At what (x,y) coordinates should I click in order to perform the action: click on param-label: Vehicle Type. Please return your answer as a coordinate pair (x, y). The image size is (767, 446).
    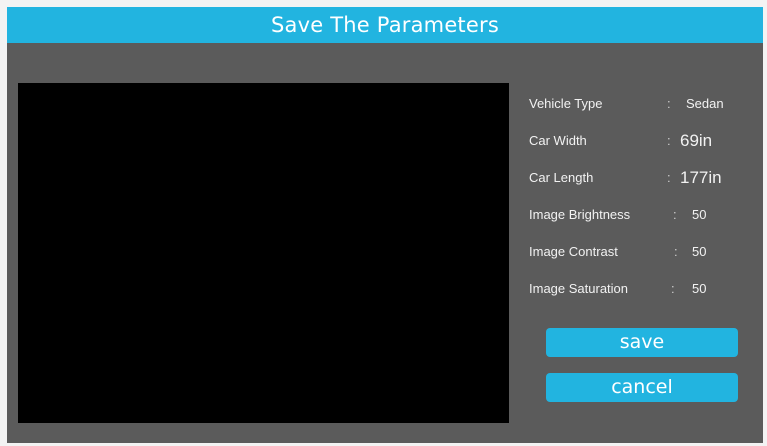
    Looking at the image, I should click on (566, 103).